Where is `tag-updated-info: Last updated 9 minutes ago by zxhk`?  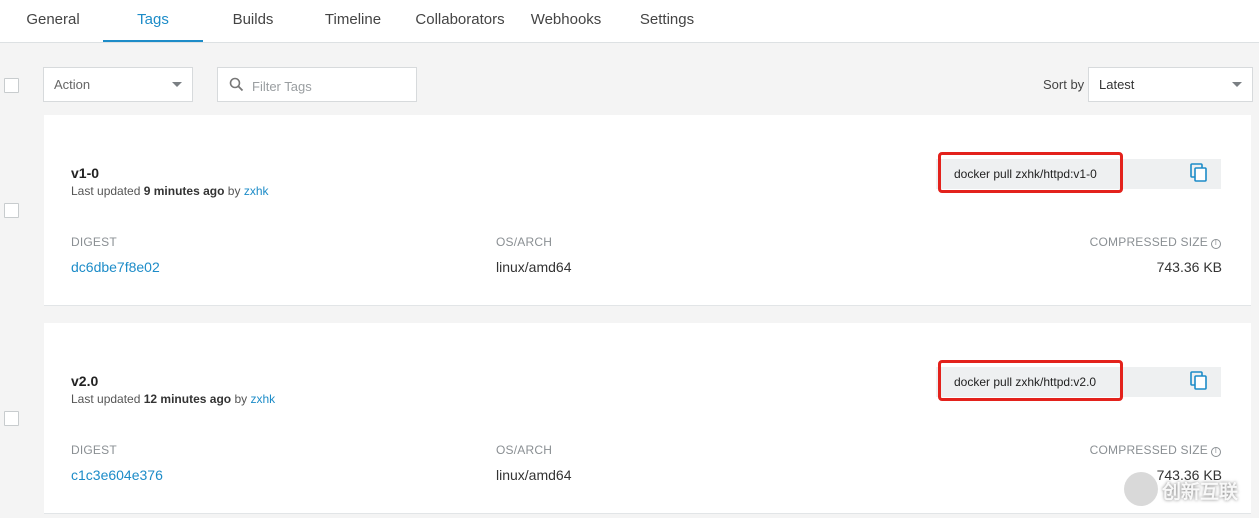
tag-updated-info: Last updated 9 minutes ago by zxhk is located at coordinates (170, 191).